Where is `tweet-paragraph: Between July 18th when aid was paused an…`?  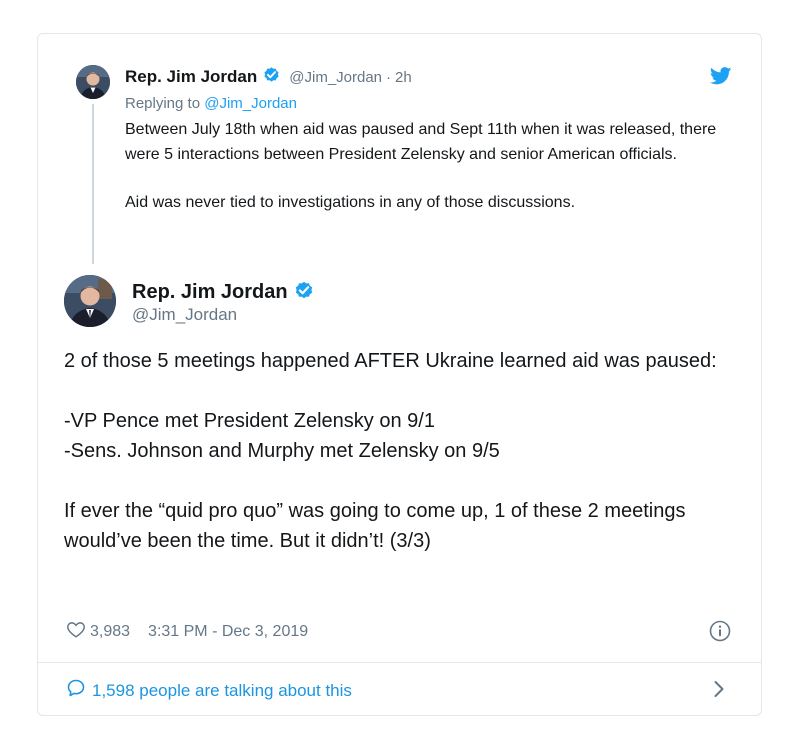
tweet-paragraph: Between July 18th when aid was paused an… is located at coordinates (423, 142).